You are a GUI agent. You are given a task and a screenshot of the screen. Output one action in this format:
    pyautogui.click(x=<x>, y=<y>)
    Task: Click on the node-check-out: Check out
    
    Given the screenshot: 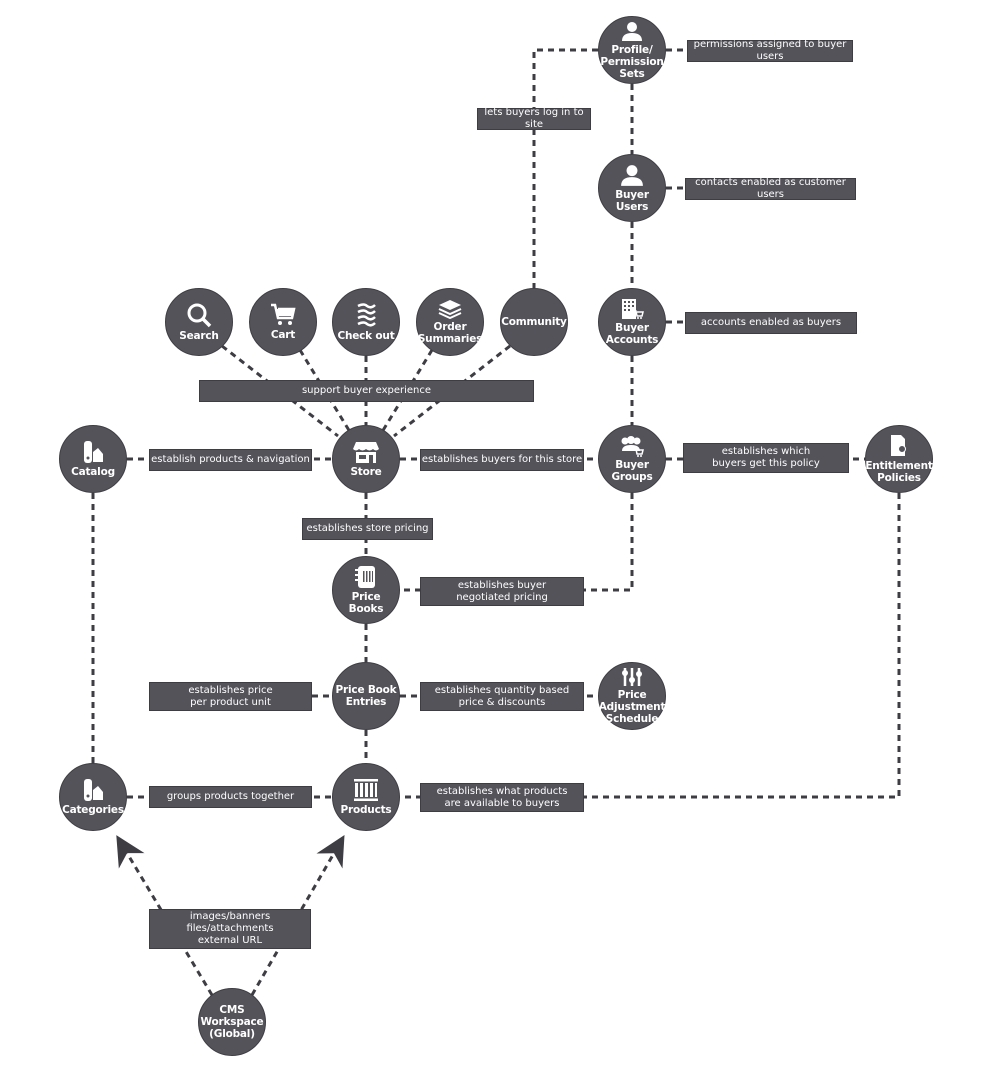 What is the action you would take?
    pyautogui.click(x=366, y=322)
    